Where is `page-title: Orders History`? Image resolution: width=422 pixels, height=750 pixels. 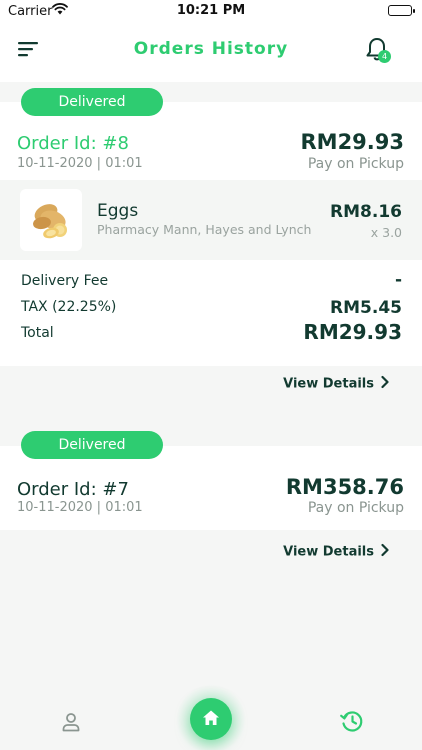
page-title: Orders History is located at coordinates (211, 49).